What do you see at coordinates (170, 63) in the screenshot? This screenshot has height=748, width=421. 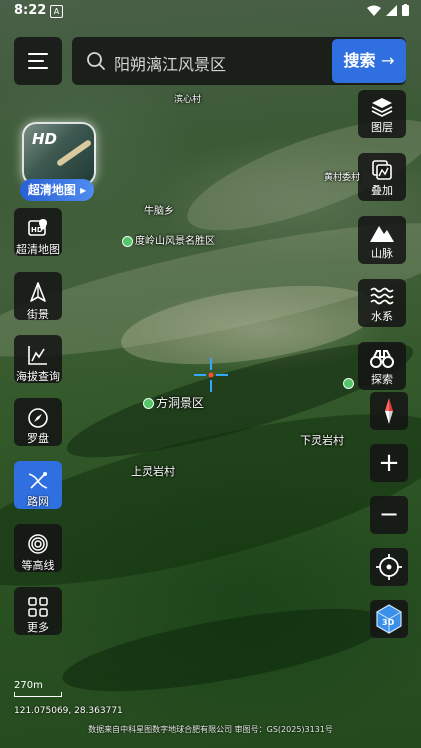 I see `search-input: 阳朔漓江风景区` at bounding box center [170, 63].